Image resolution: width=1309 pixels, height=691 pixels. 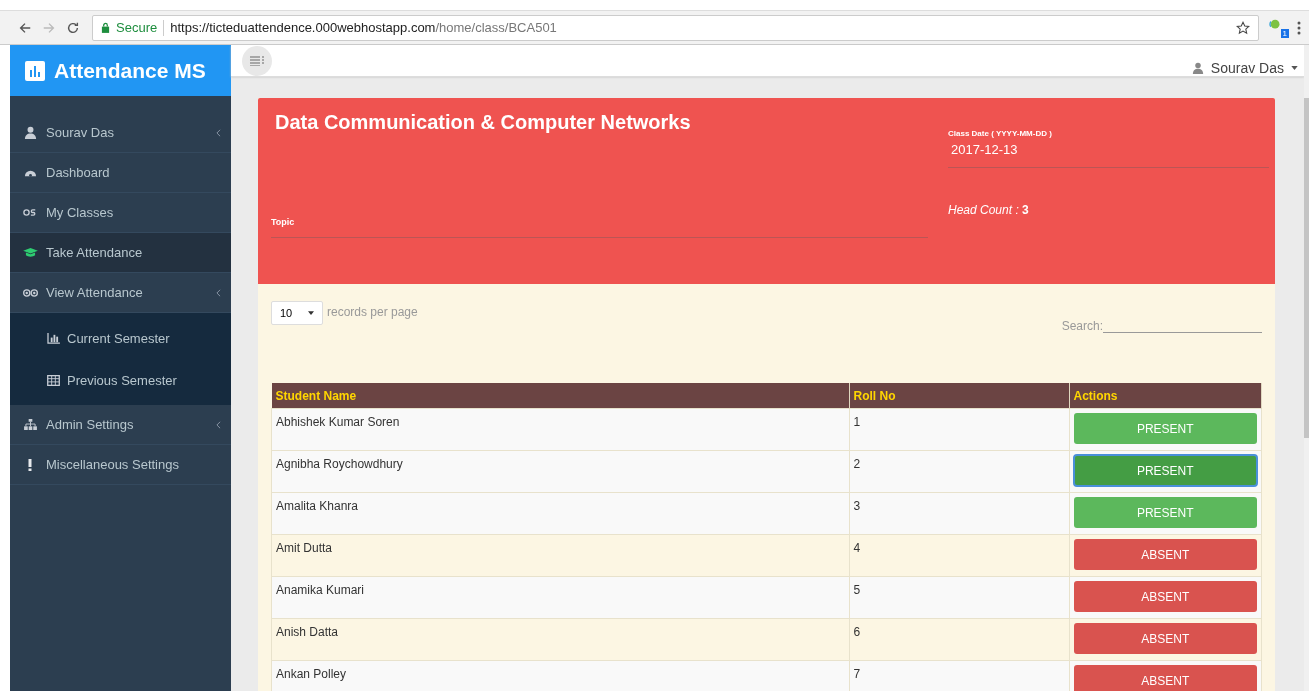 What do you see at coordinates (483, 122) in the screenshot?
I see `class-title: Data Communication & Computer Networks` at bounding box center [483, 122].